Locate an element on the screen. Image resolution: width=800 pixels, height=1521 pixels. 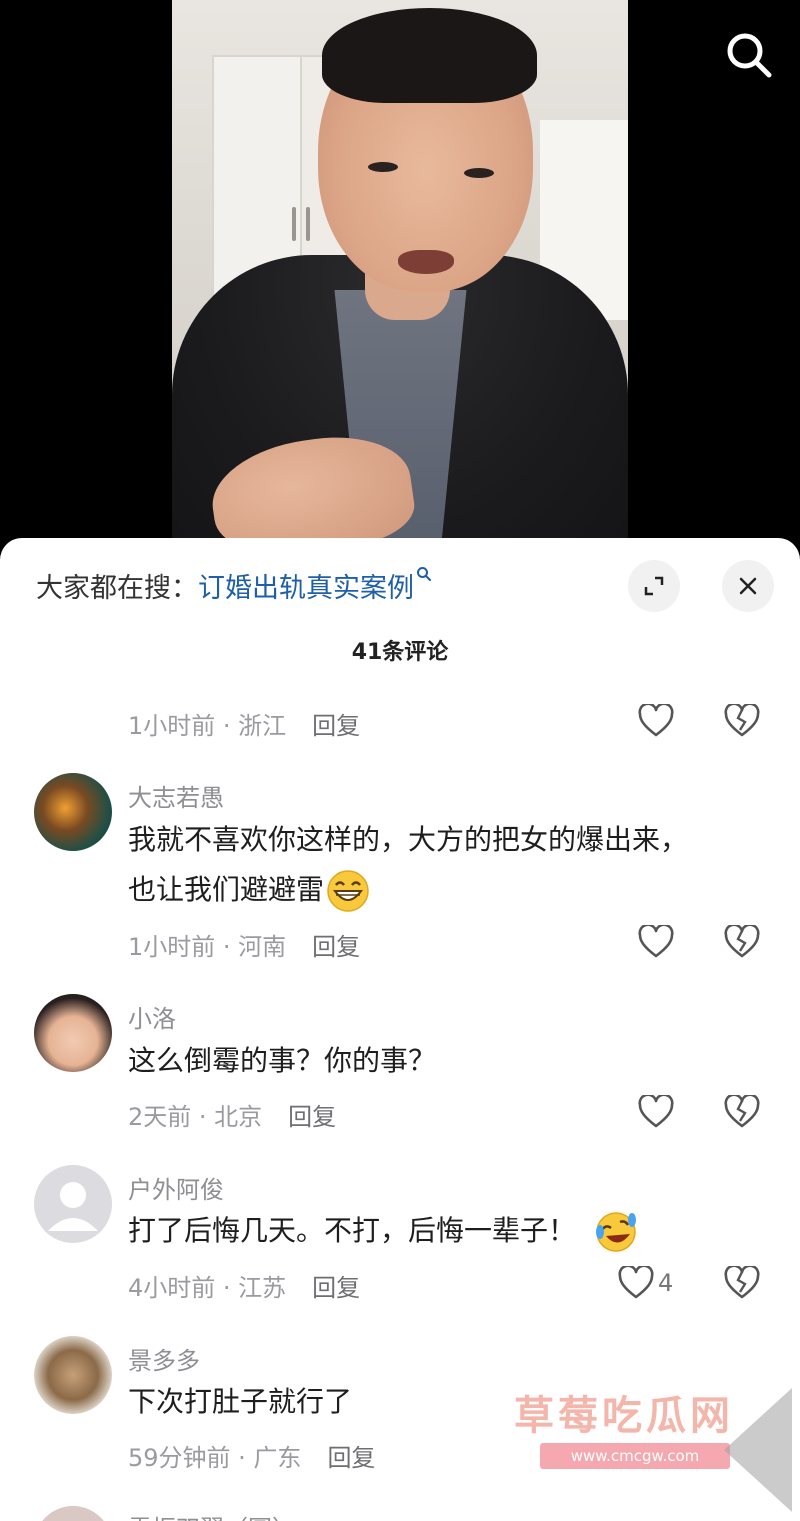
search-button is located at coordinates (749, 55).